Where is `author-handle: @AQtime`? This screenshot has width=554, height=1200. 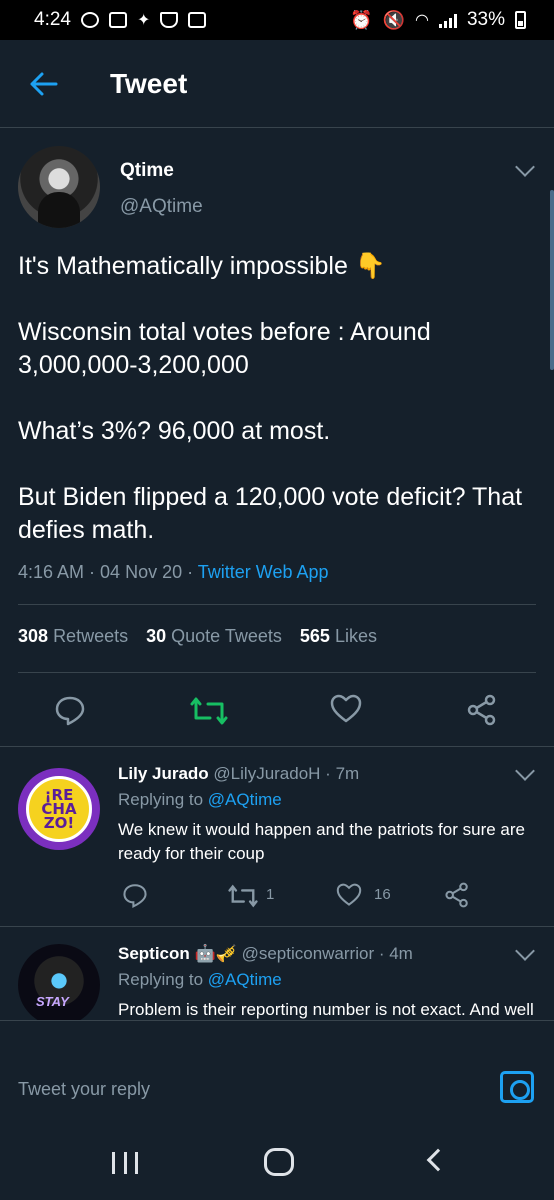
author-handle: @AQtime is located at coordinates (161, 207).